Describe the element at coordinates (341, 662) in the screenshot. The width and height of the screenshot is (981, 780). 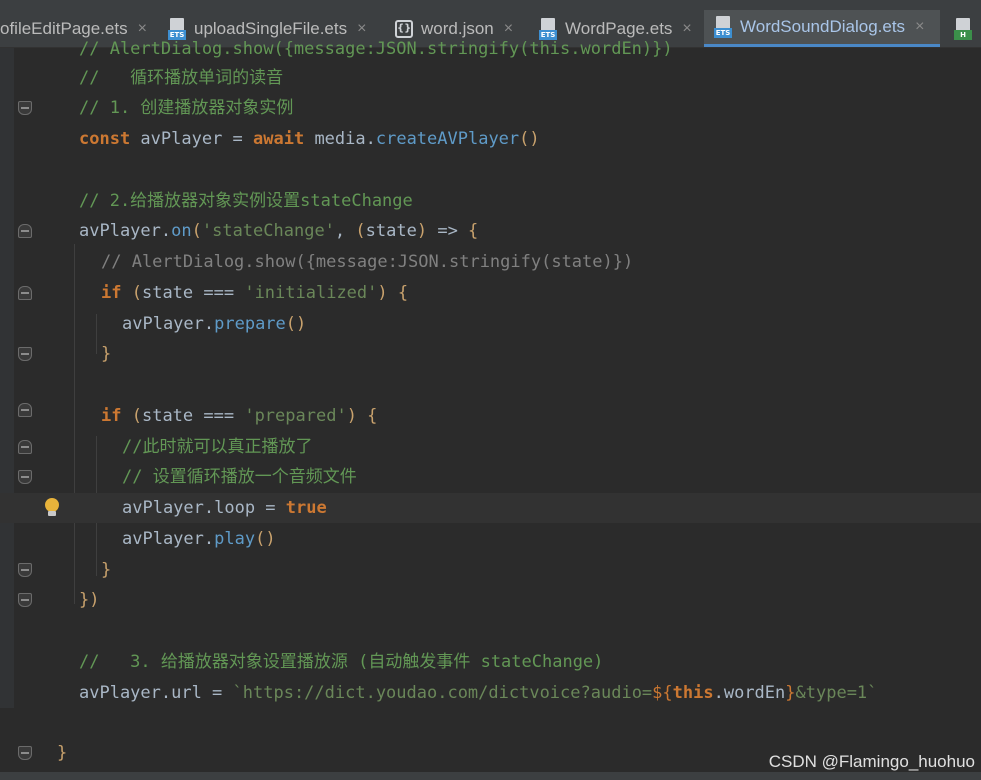
I see `code-line: // 3. 给播放器对象设置播放源 (自动触发事件 stateChange)` at that location.